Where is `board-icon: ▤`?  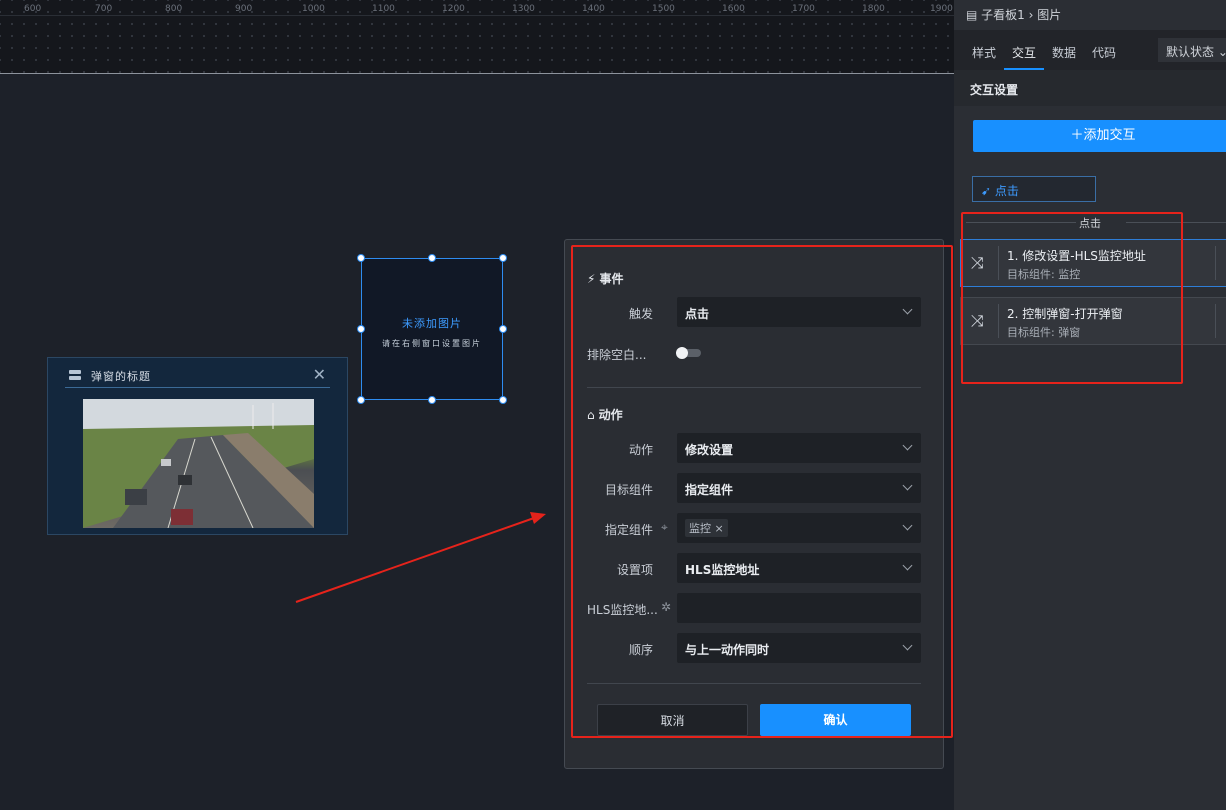 board-icon: ▤ is located at coordinates (972, 15).